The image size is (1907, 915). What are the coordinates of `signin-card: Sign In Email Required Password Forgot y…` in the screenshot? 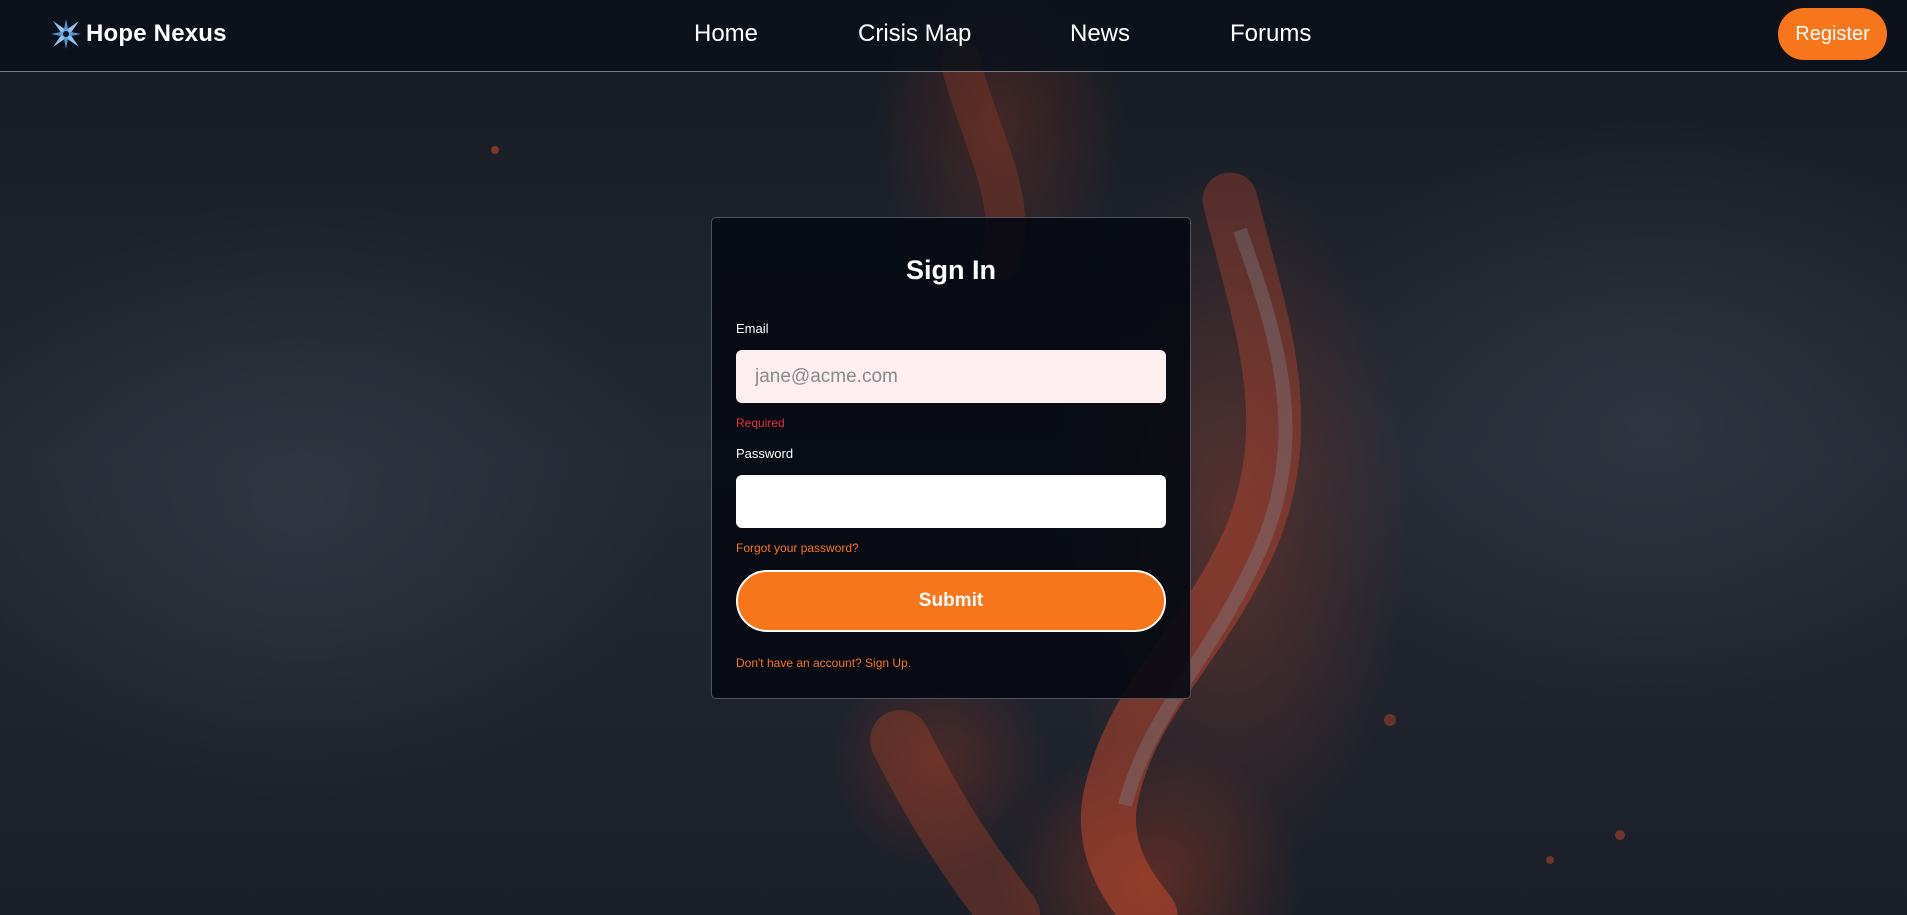 It's located at (951, 458).